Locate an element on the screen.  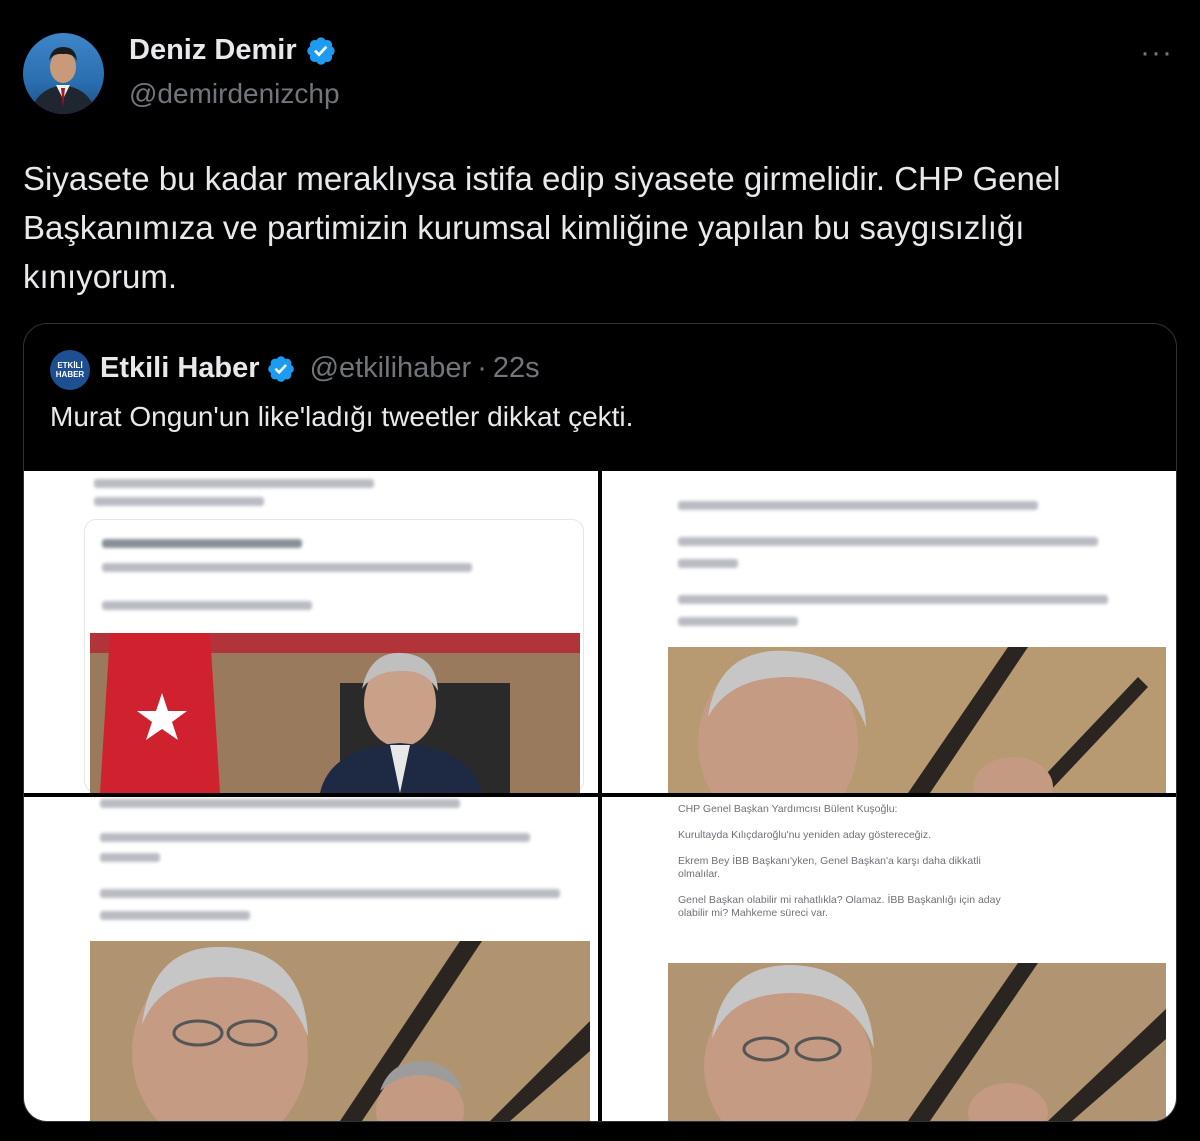
quote-author-avatar: ETKİLİ HABER is located at coordinates (70, 370).